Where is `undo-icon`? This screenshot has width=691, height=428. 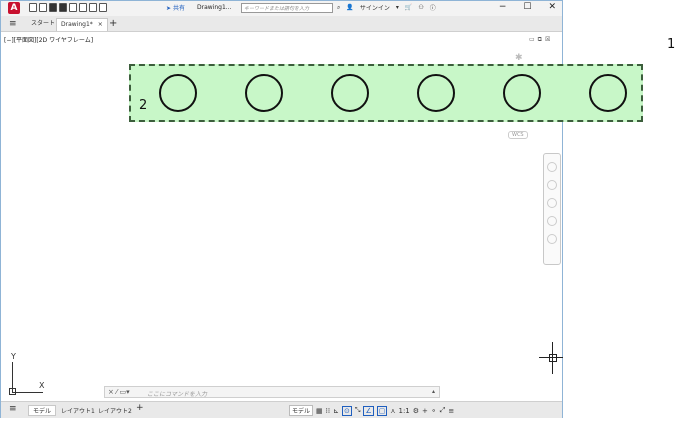
undo-icon is located at coordinates (93, 7).